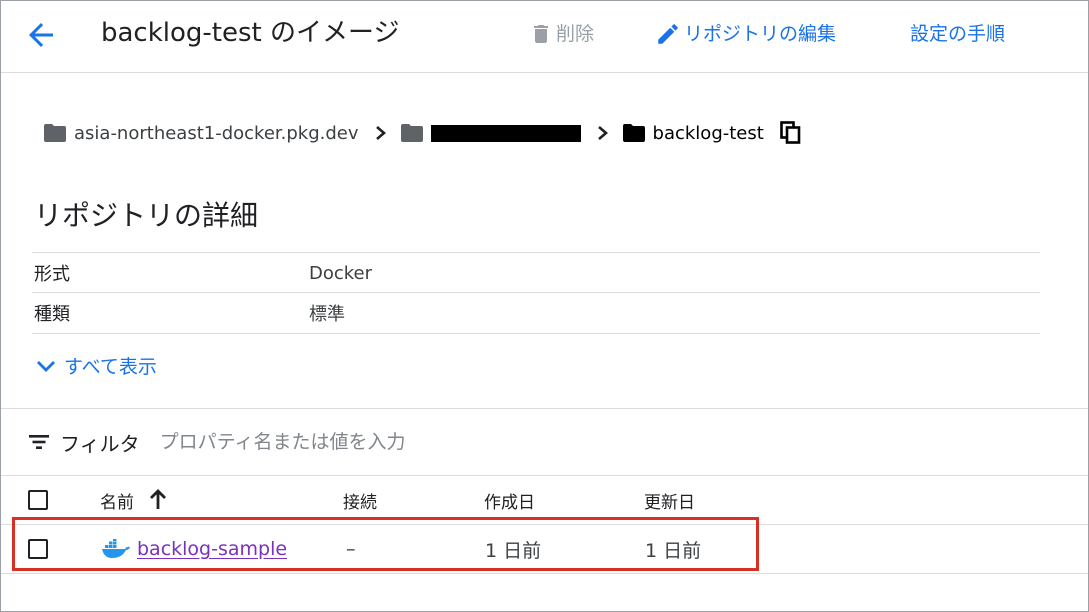 Image resolution: width=1089 pixels, height=612 pixels. Describe the element at coordinates (536, 313) in the screenshot. I see `detail-row-type: 種類 標準` at that location.